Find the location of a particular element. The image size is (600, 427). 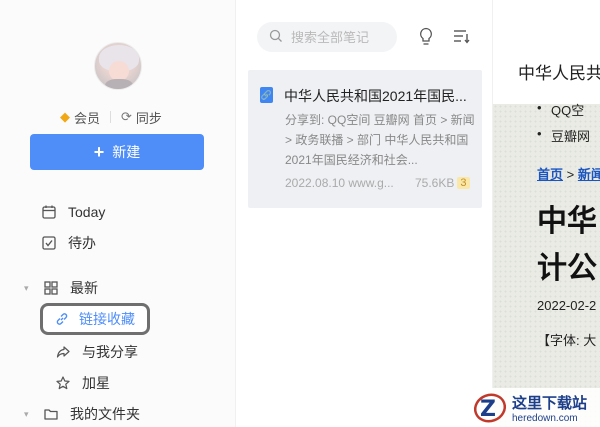

sidebar-item-label: 待办 is located at coordinates (82, 243).